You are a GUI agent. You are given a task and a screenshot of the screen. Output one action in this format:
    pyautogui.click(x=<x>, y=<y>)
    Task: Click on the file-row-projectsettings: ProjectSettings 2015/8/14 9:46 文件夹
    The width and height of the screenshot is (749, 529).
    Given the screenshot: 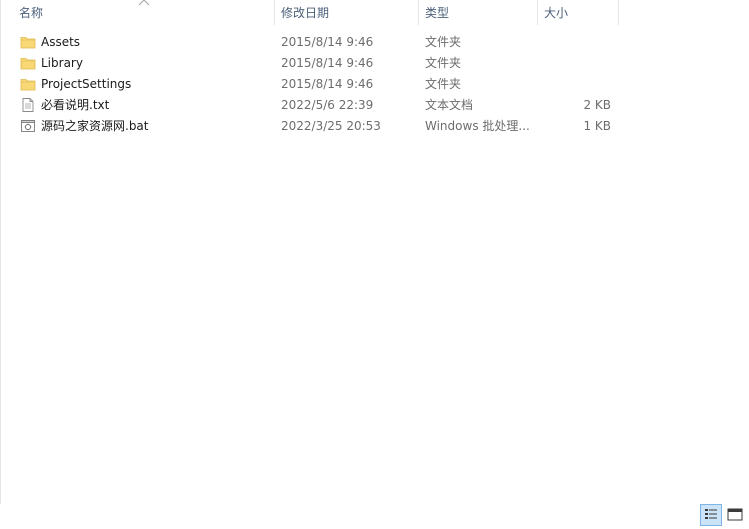 What is the action you would take?
    pyautogui.click(x=311, y=84)
    